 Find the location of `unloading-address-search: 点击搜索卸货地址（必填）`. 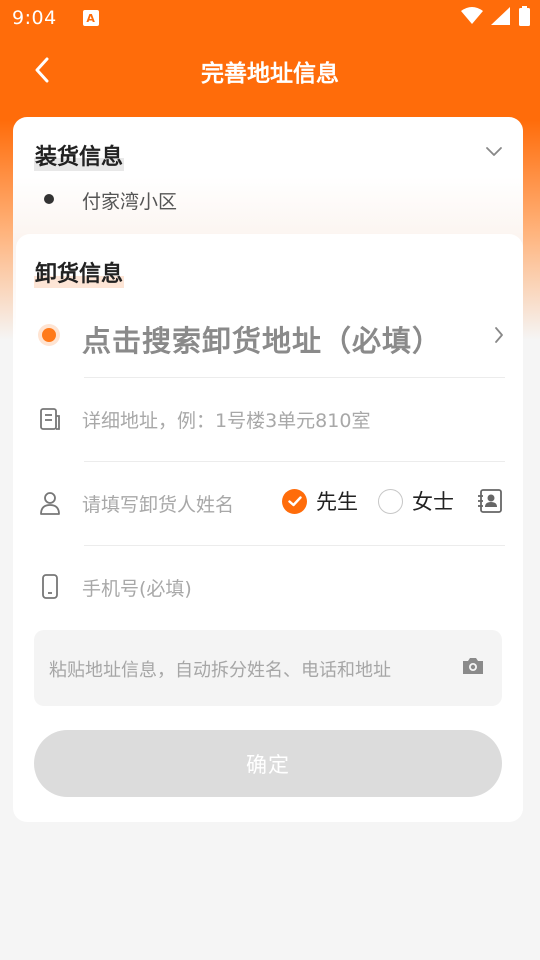

unloading-address-search: 点击搜索卸货地址（必填） is located at coordinates (269, 342).